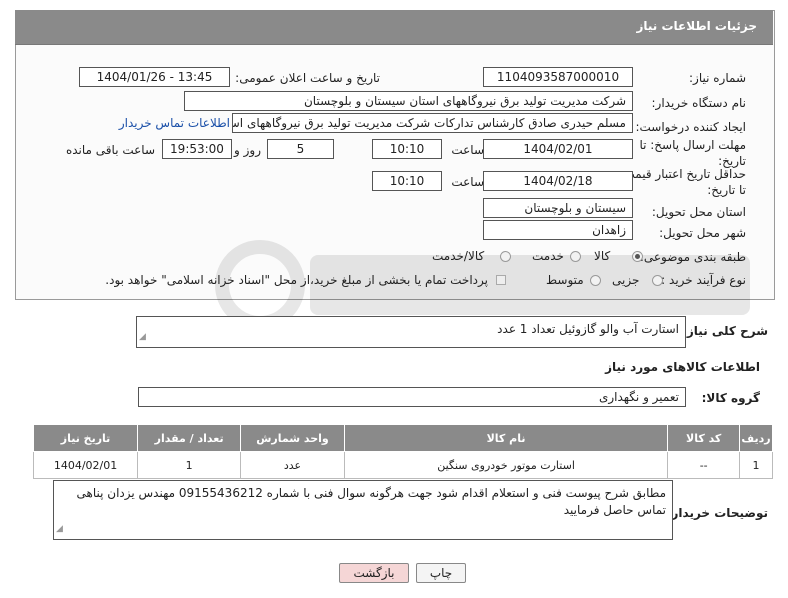  What do you see at coordinates (558, 208) in the screenshot?
I see `province-field: سیستان و بلوچستان` at bounding box center [558, 208].